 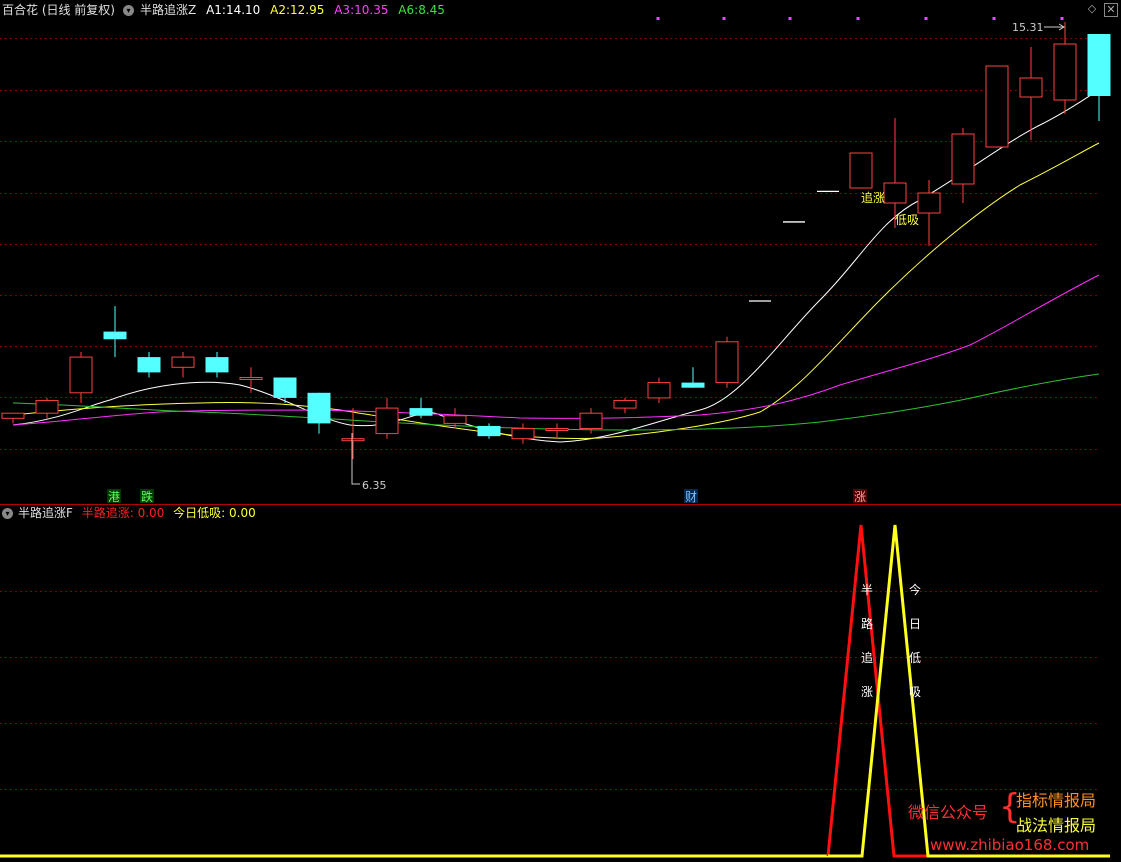 I want to click on top-marker-dots, so click(x=860, y=18).